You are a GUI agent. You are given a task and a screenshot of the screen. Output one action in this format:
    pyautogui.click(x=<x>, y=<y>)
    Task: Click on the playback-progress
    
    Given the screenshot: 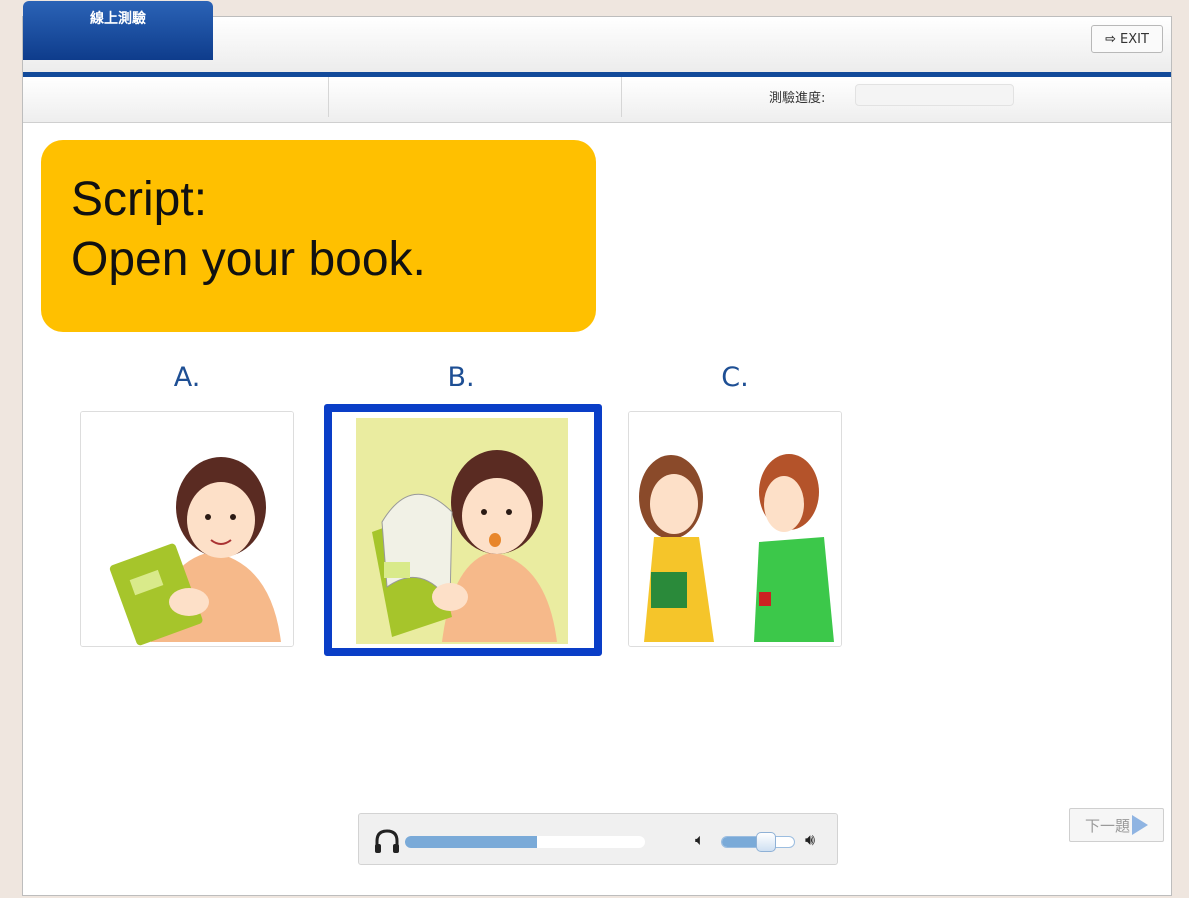 What is the action you would take?
    pyautogui.click(x=471, y=842)
    